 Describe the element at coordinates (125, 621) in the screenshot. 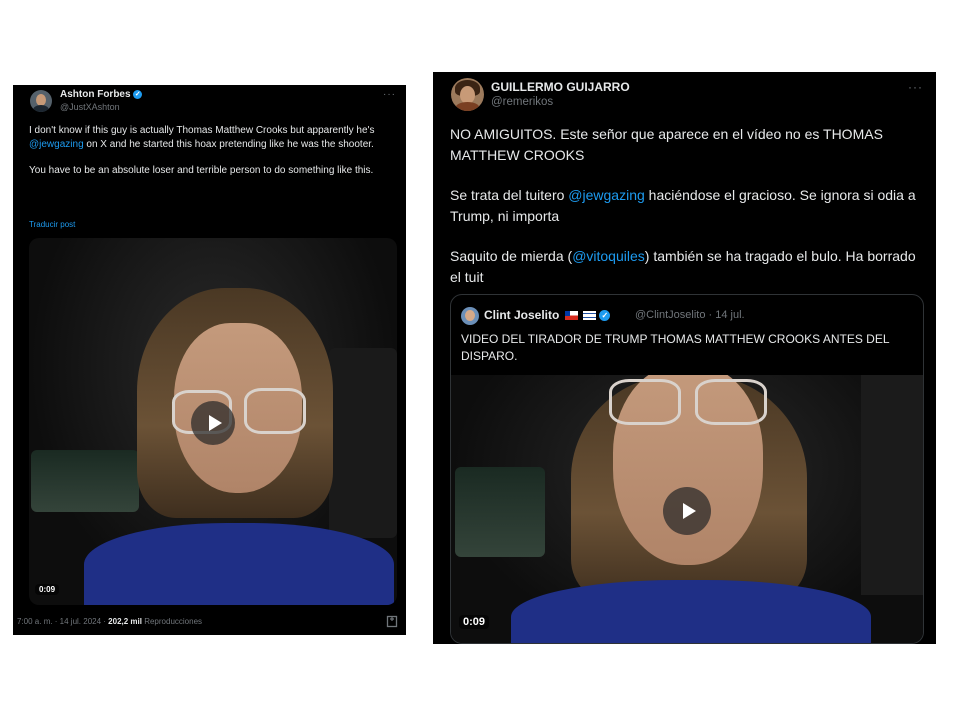

I see `views-count: 202,2 mil` at that location.